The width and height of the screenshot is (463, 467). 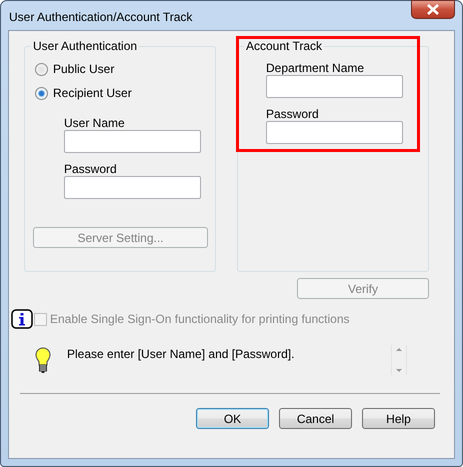 What do you see at coordinates (83, 69) in the screenshot?
I see `radio-label: Public User` at bounding box center [83, 69].